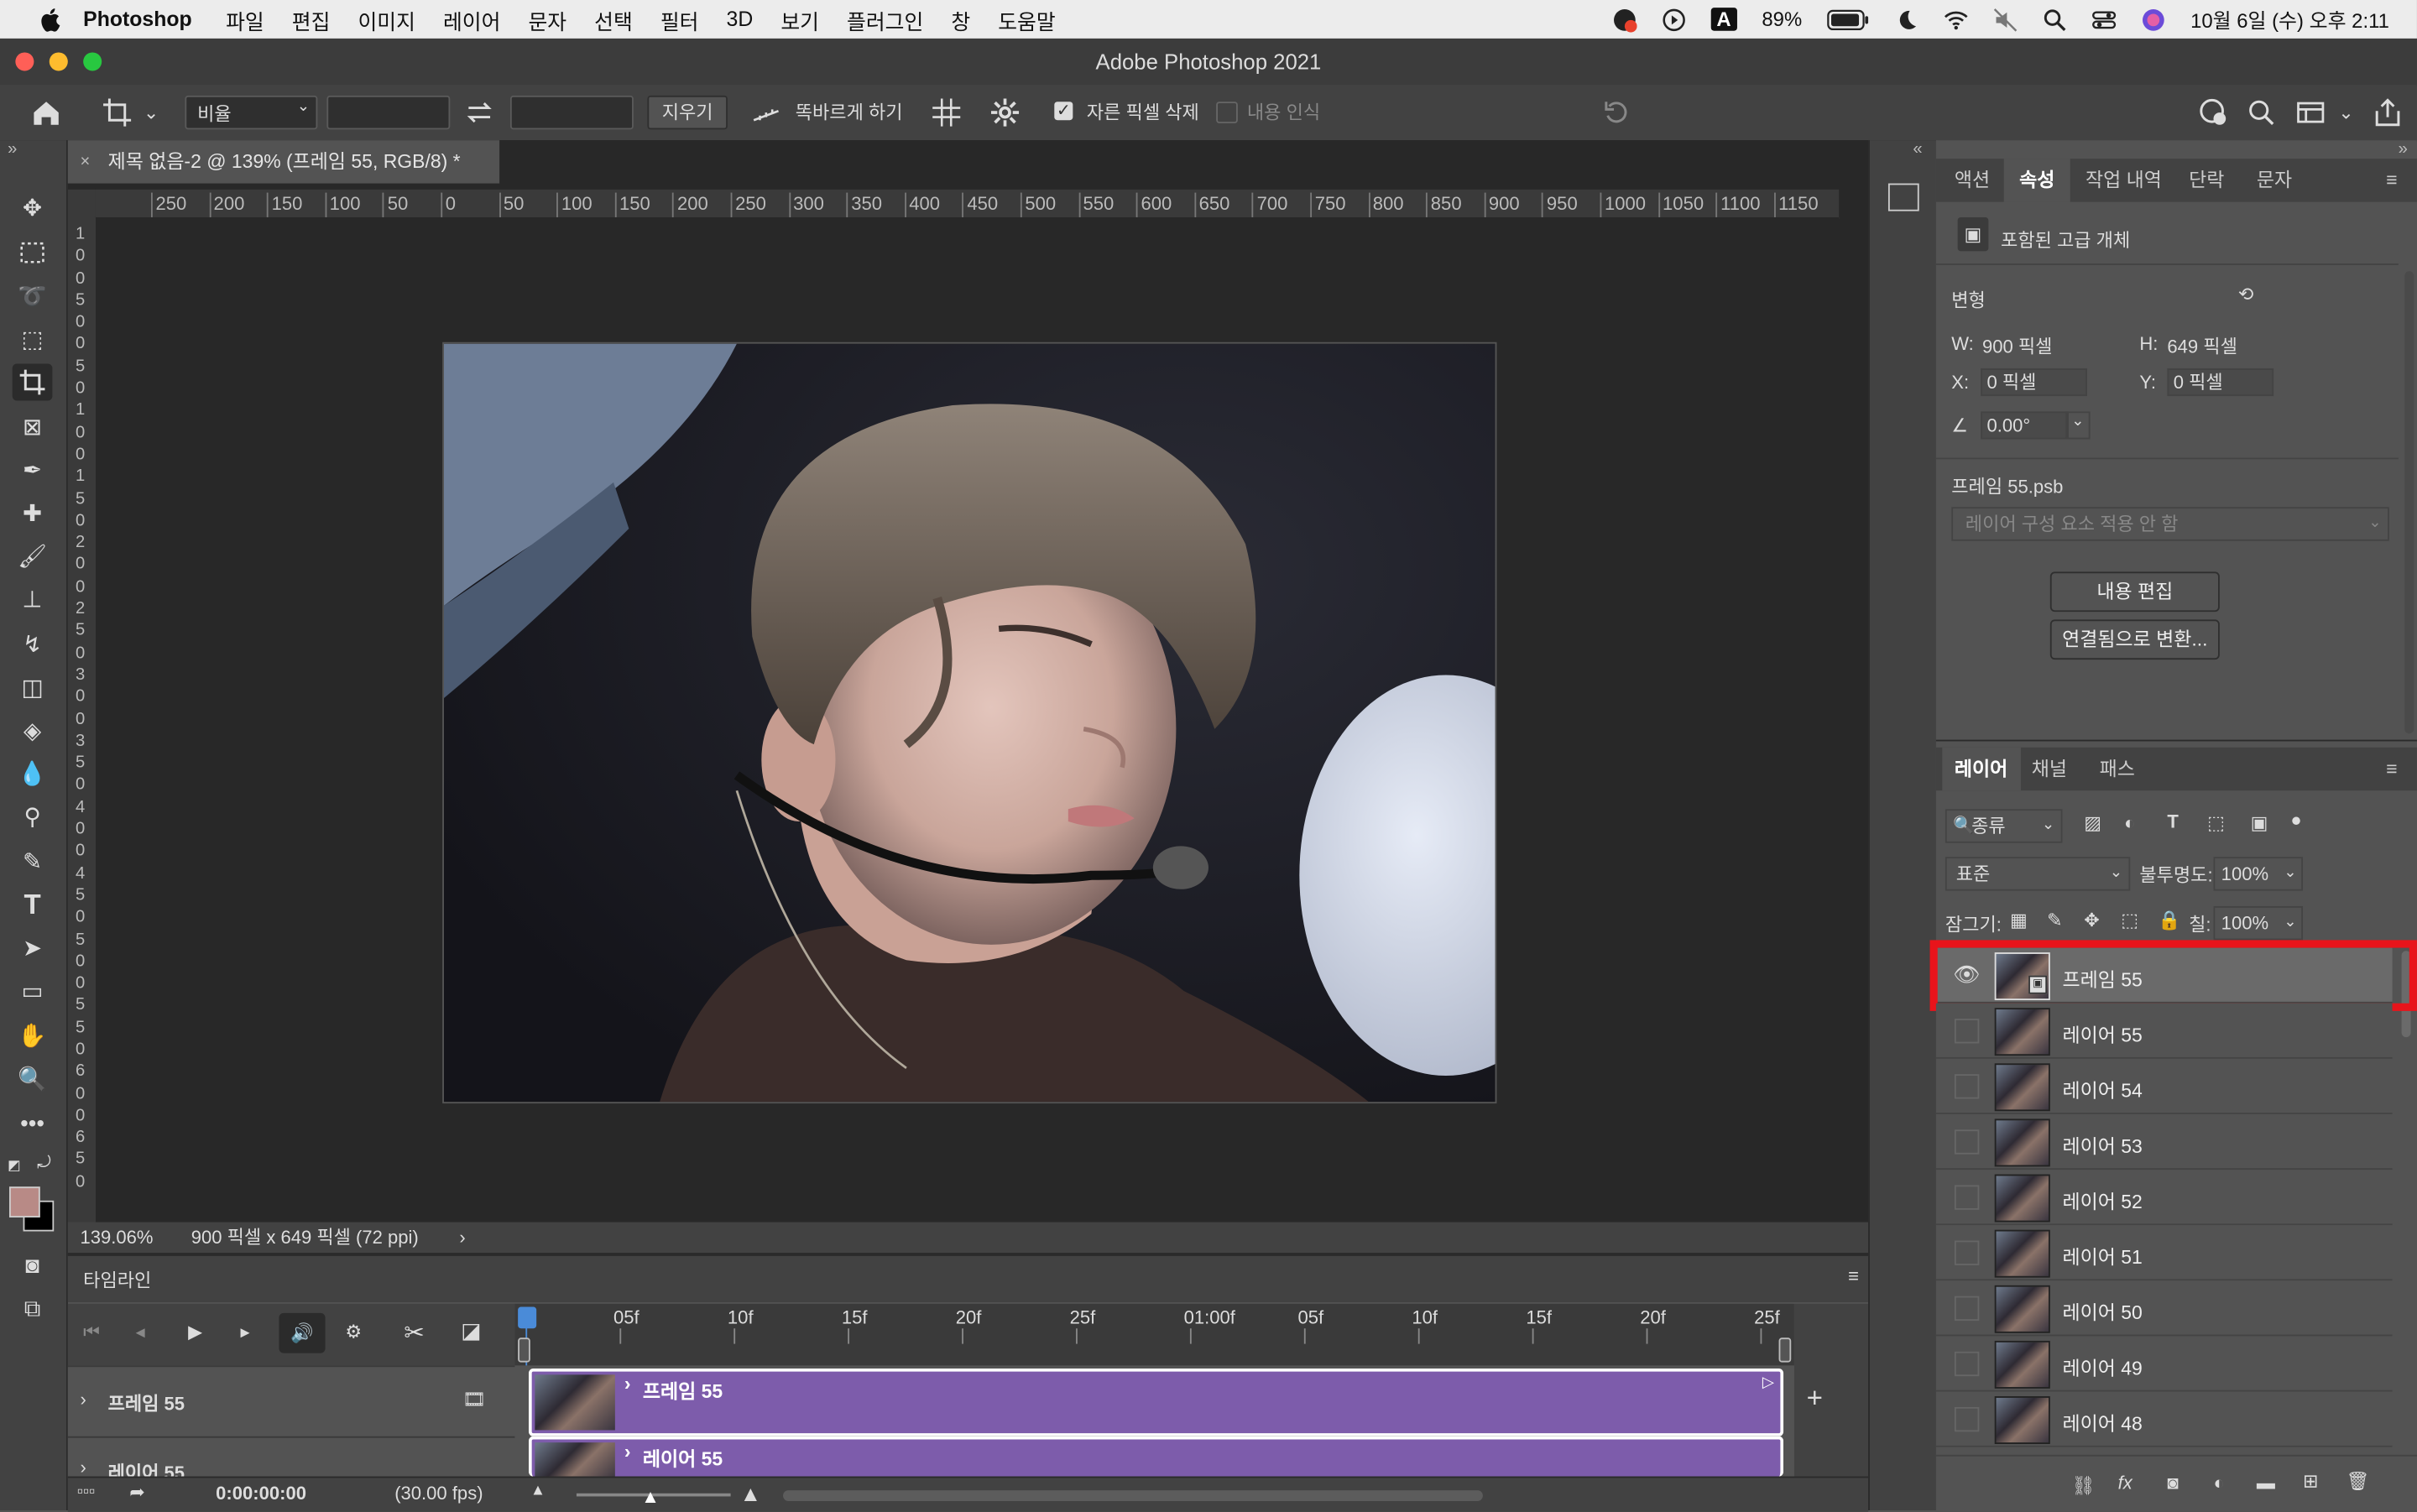 Image resolution: width=2417 pixels, height=1512 pixels. I want to click on layer-row: 레이어 48, so click(2164, 1419).